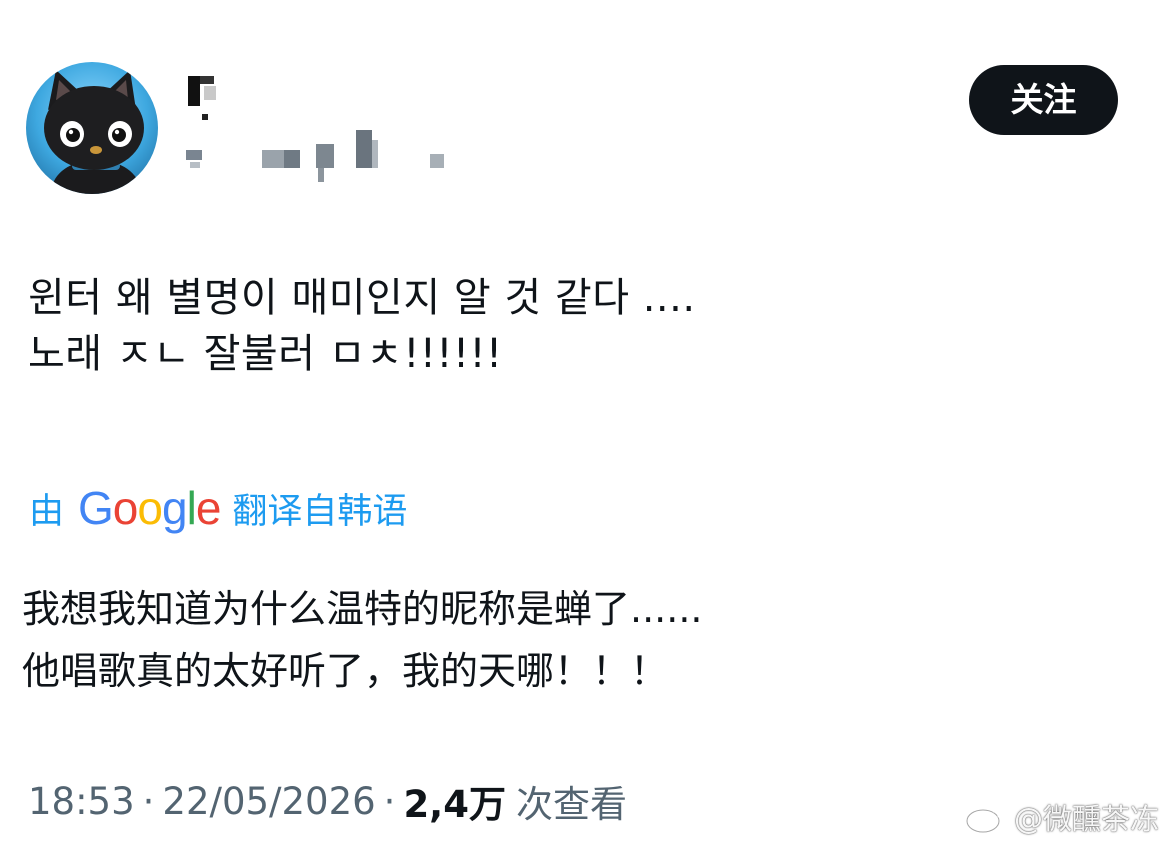 The height and width of the screenshot is (848, 1169). What do you see at coordinates (1086, 819) in the screenshot?
I see `watermark-text: @微醺茶冻` at bounding box center [1086, 819].